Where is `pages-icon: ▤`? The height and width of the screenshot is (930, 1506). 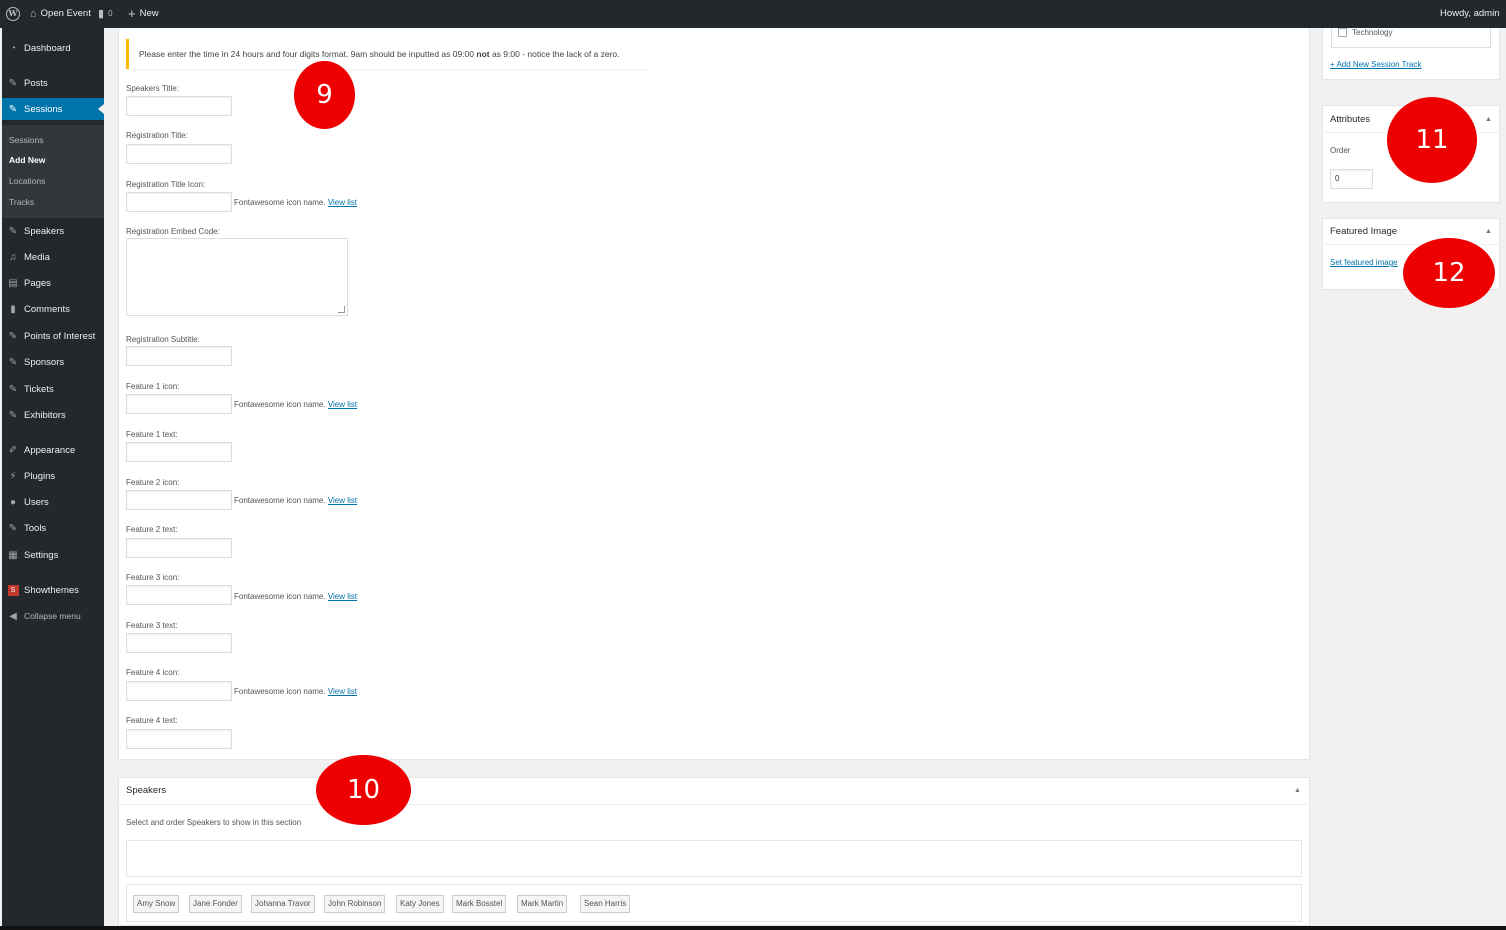
pages-icon: ▤ is located at coordinates (13, 283).